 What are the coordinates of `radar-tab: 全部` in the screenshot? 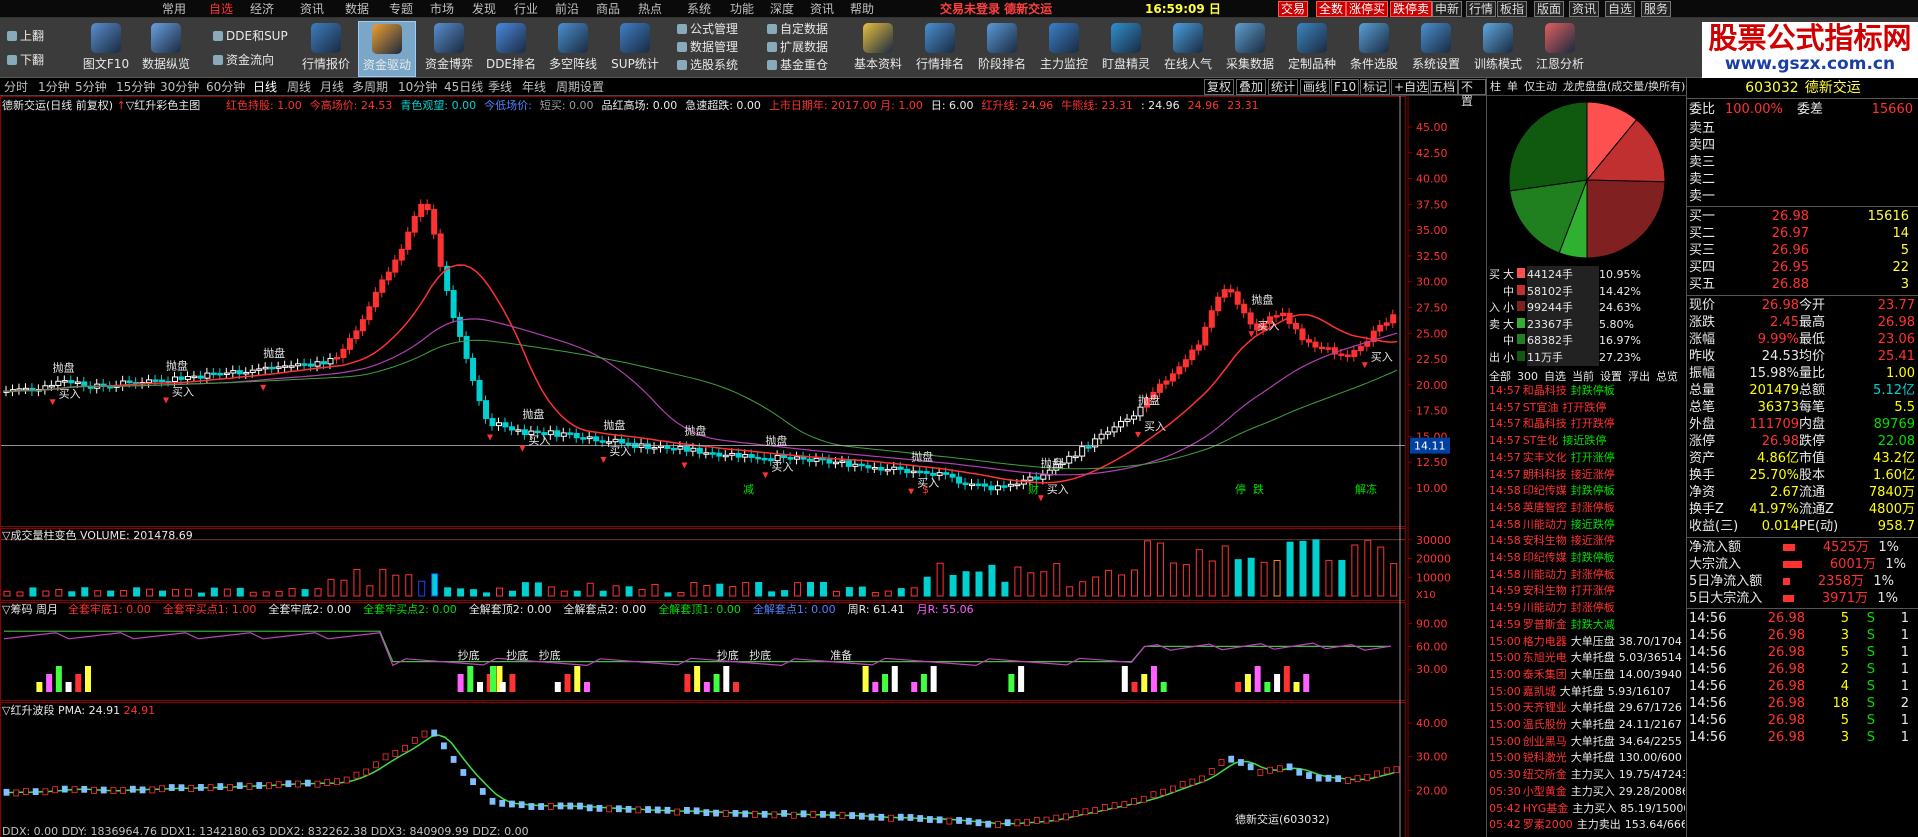 It's located at (1500, 376).